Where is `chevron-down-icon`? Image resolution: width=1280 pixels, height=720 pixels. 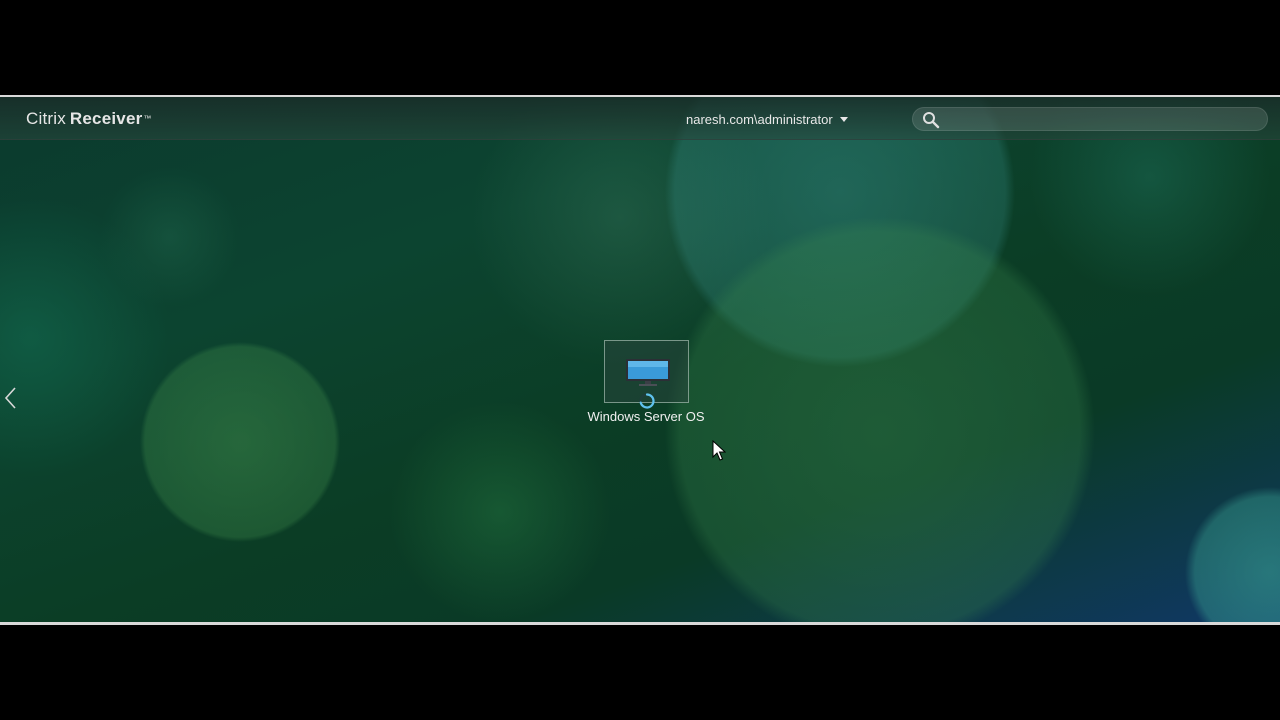 chevron-down-icon is located at coordinates (843, 120).